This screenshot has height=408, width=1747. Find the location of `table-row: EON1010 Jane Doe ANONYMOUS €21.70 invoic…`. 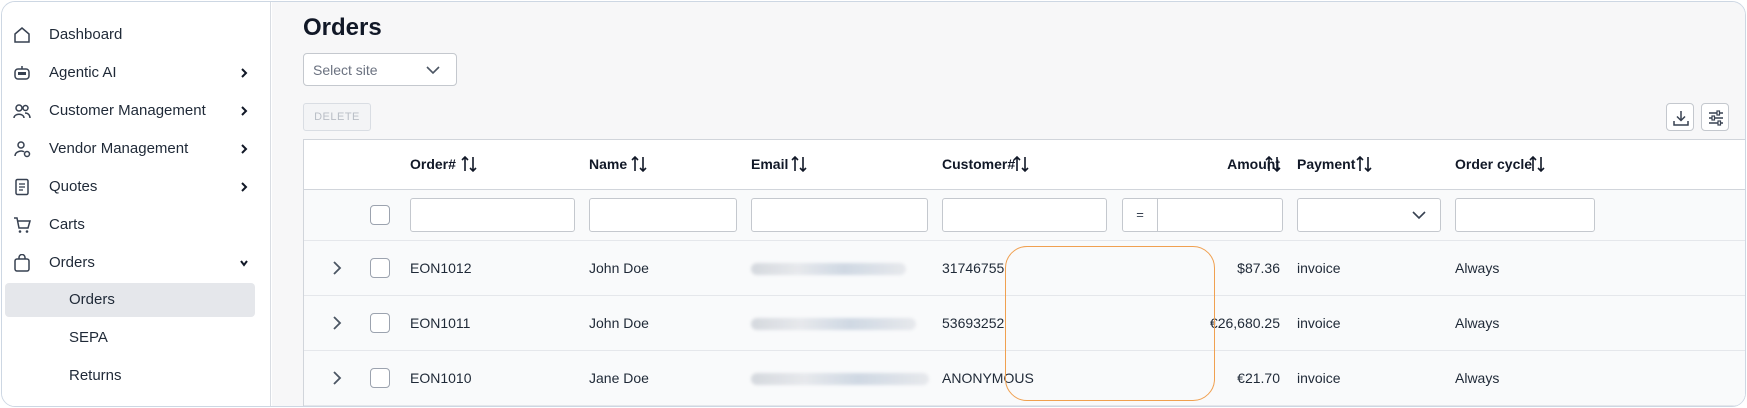

table-row: EON1010 Jane Doe ANONYMOUS €21.70 invoic… is located at coordinates (1024, 378).